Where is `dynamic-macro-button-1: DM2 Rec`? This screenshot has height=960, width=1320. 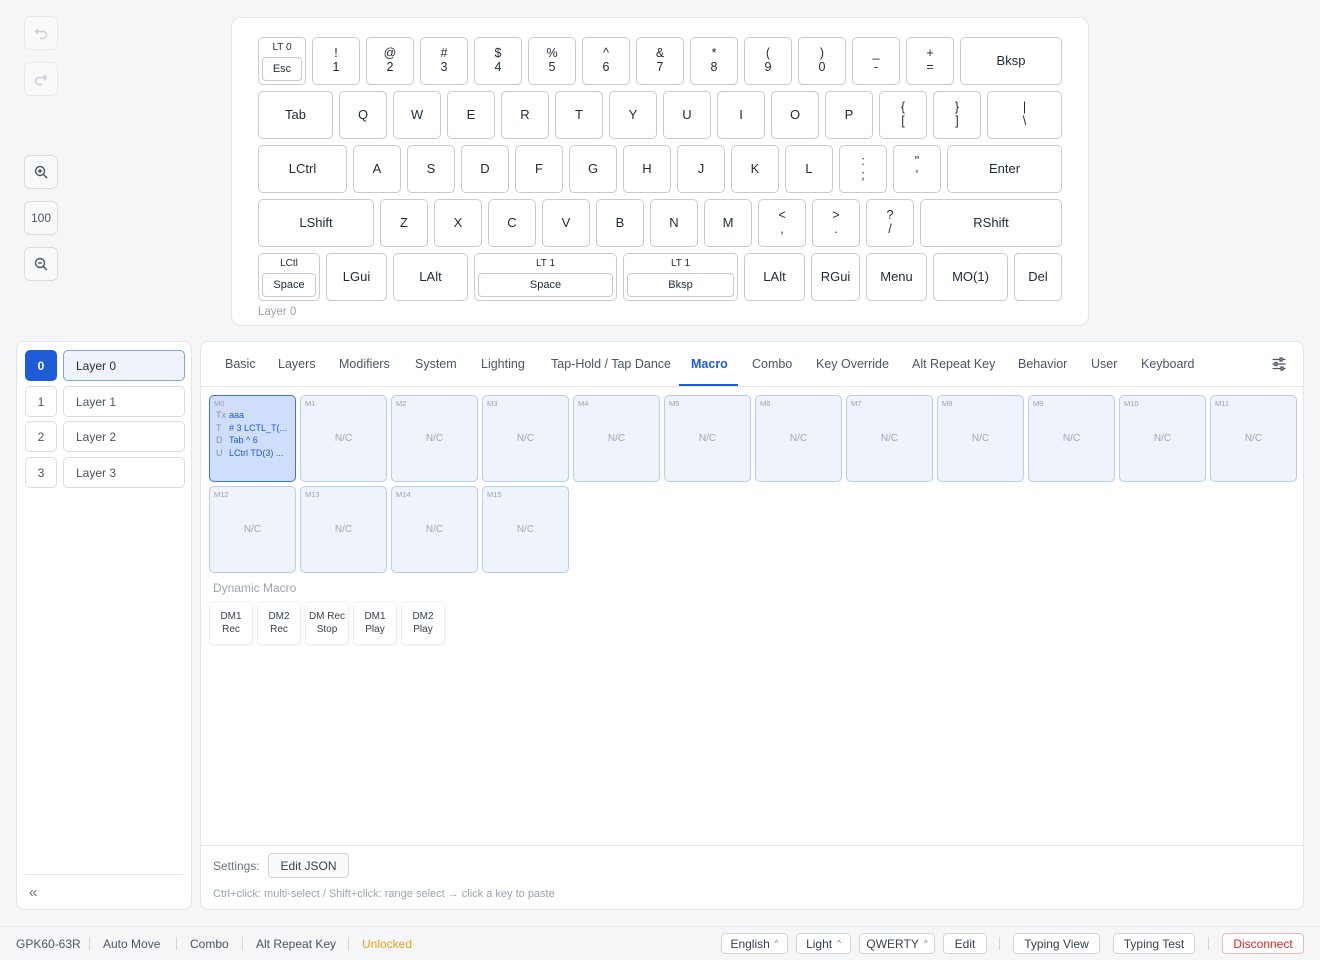 dynamic-macro-button-1: DM2 Rec is located at coordinates (279, 623).